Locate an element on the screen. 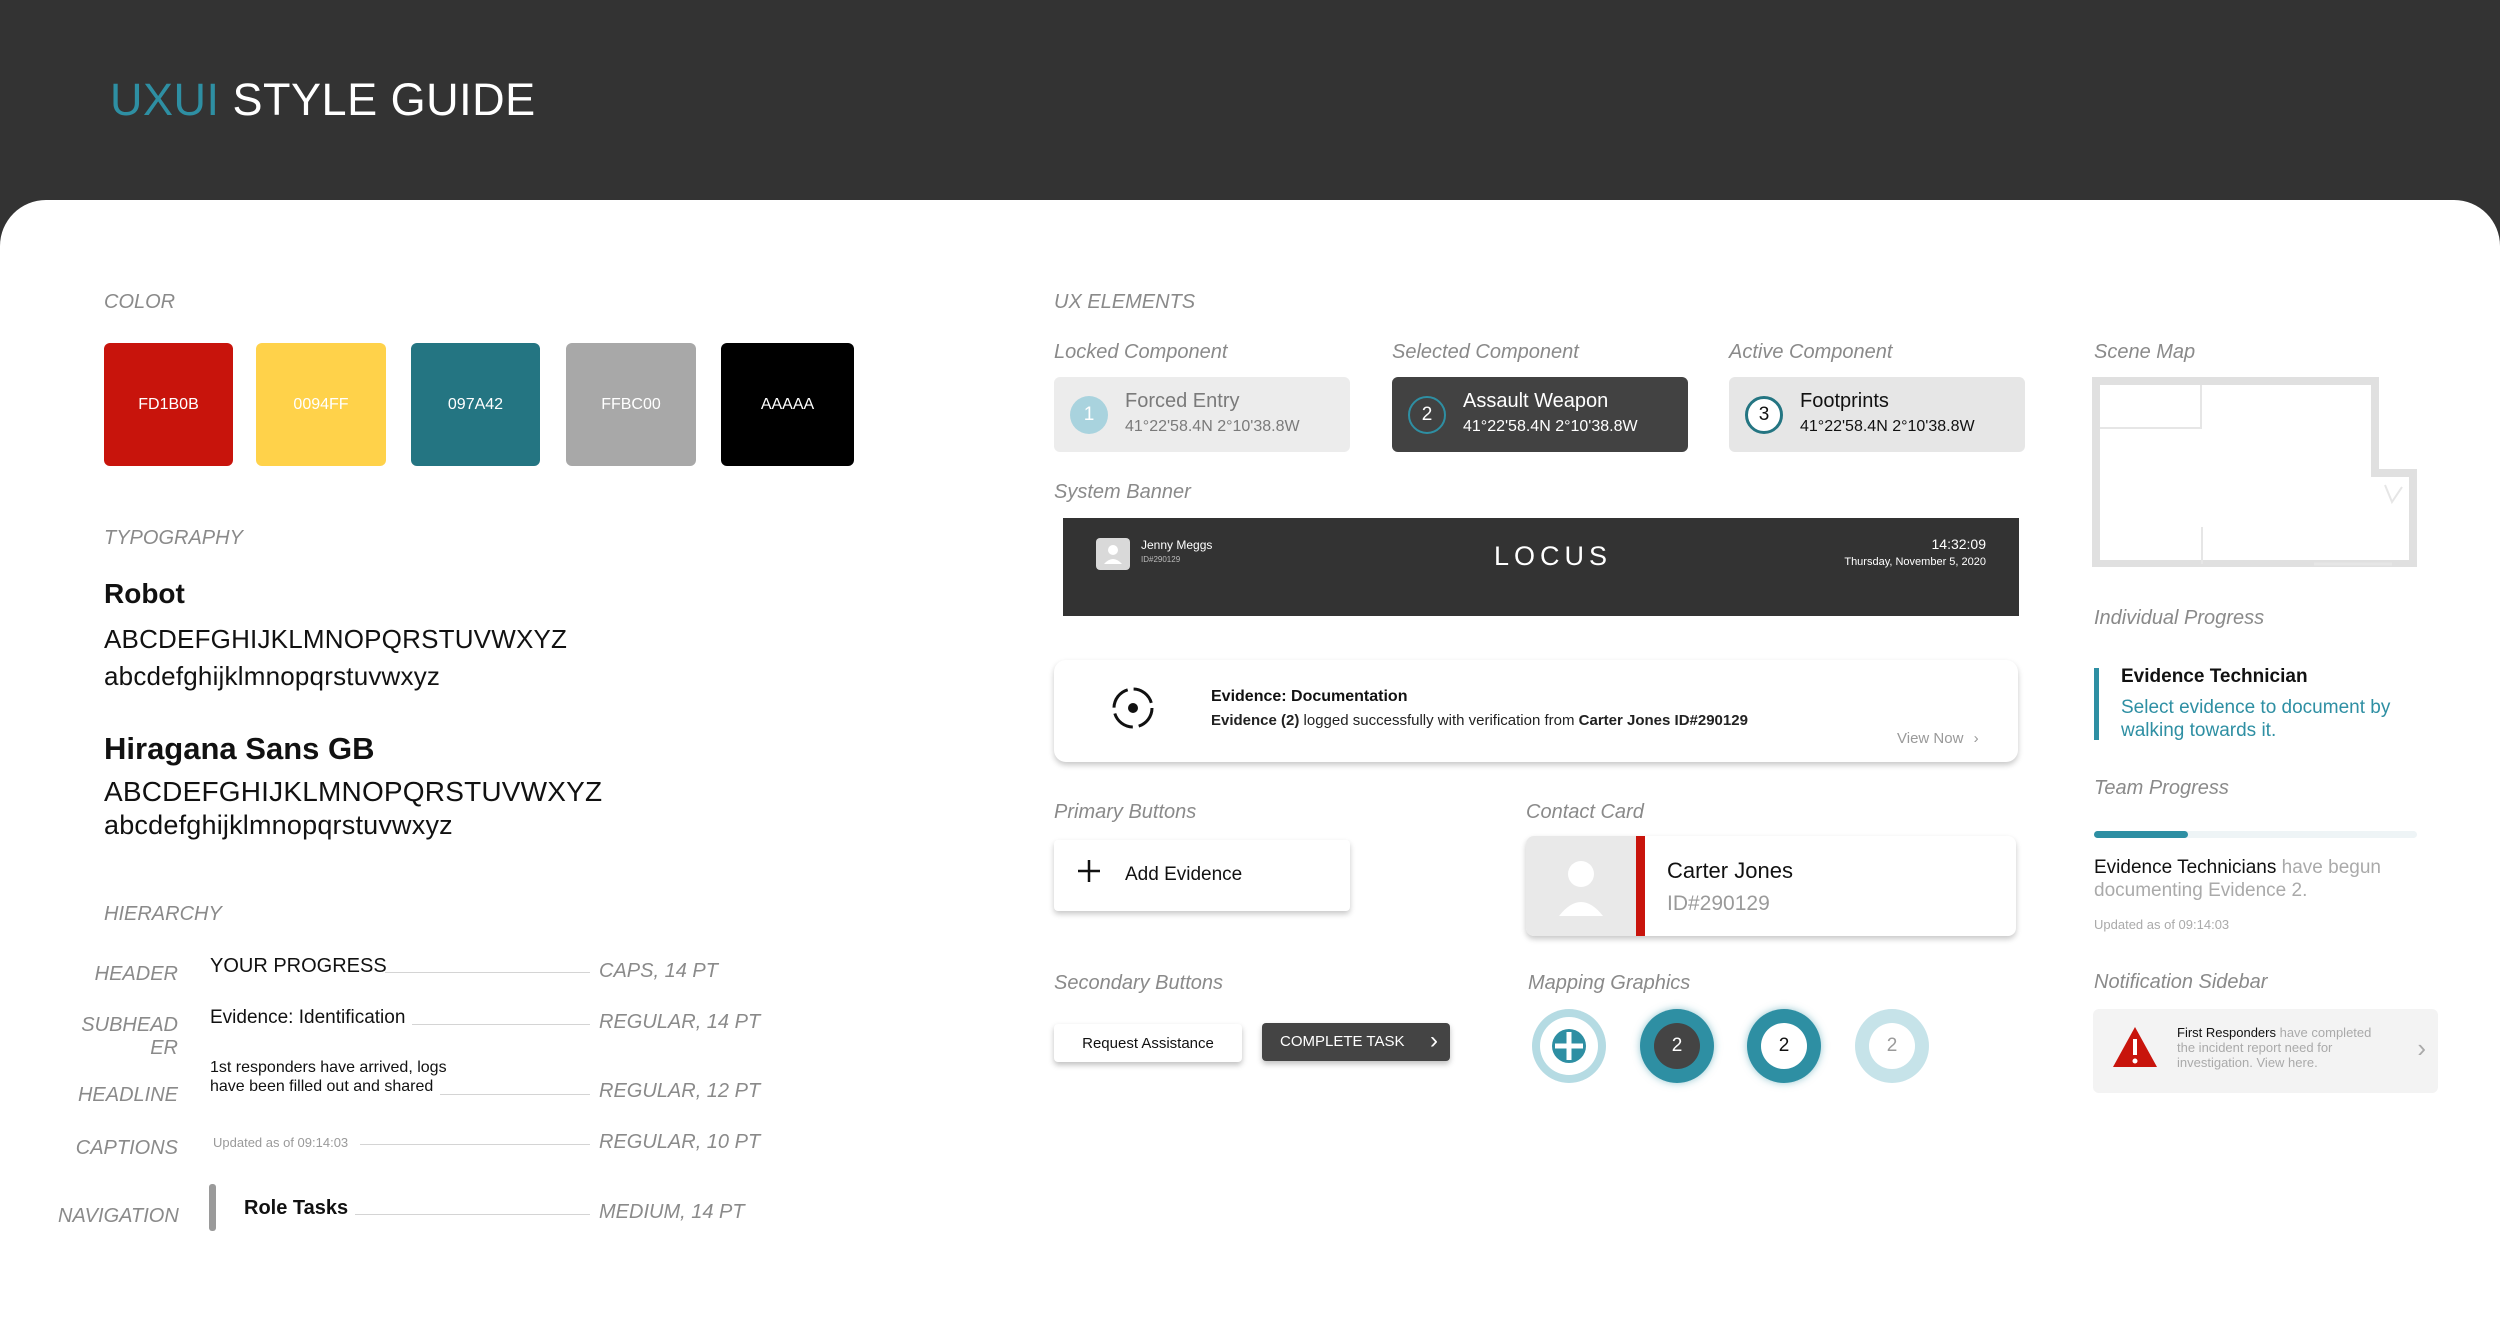  step-title: Forced Entry is located at coordinates (1182, 401).